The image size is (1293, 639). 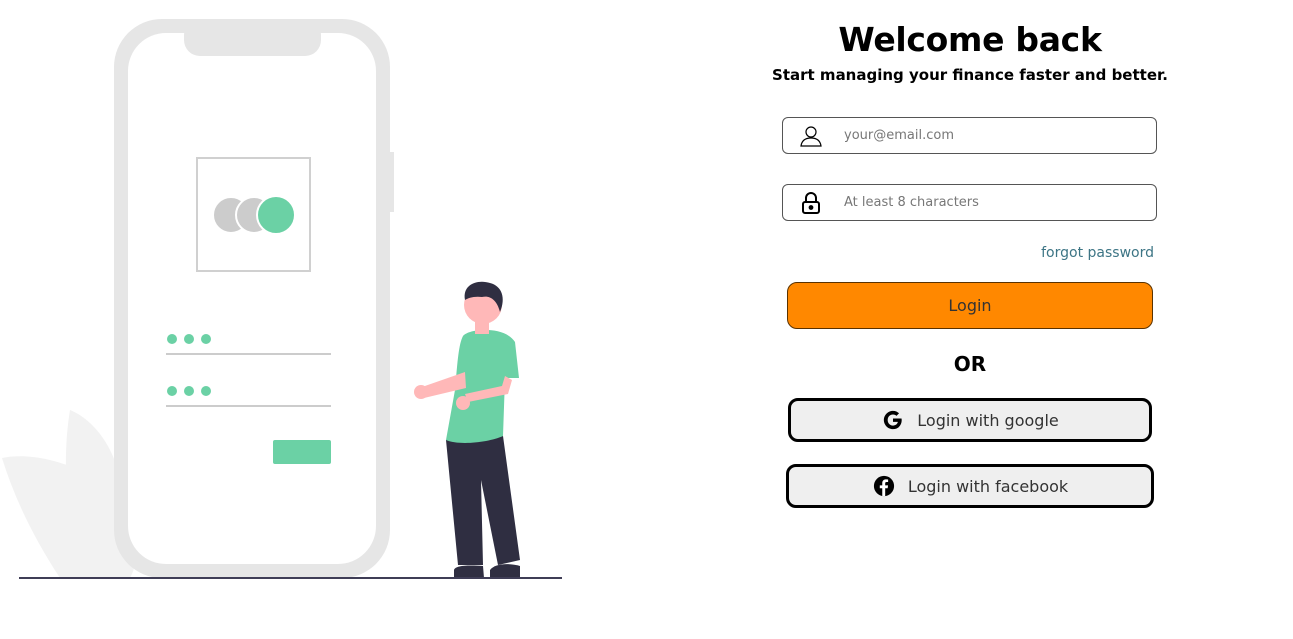 What do you see at coordinates (970, 39) in the screenshot?
I see `page-title: Welcome back` at bounding box center [970, 39].